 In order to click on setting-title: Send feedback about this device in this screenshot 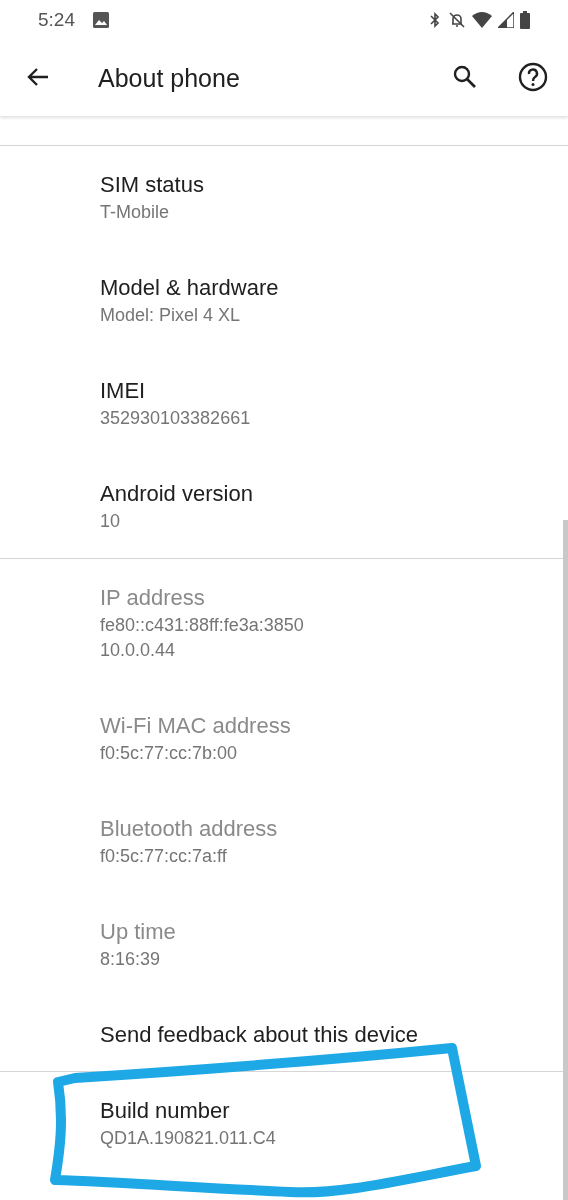, I will do `click(324, 1035)`.